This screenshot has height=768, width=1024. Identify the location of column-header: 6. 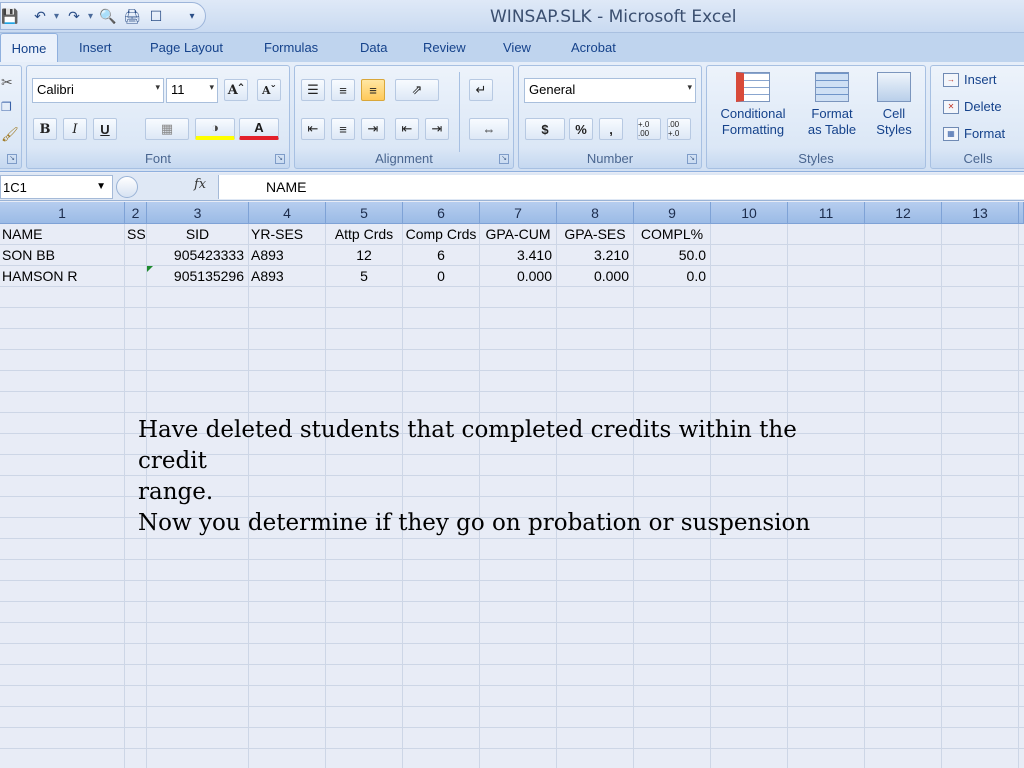
(441, 213).